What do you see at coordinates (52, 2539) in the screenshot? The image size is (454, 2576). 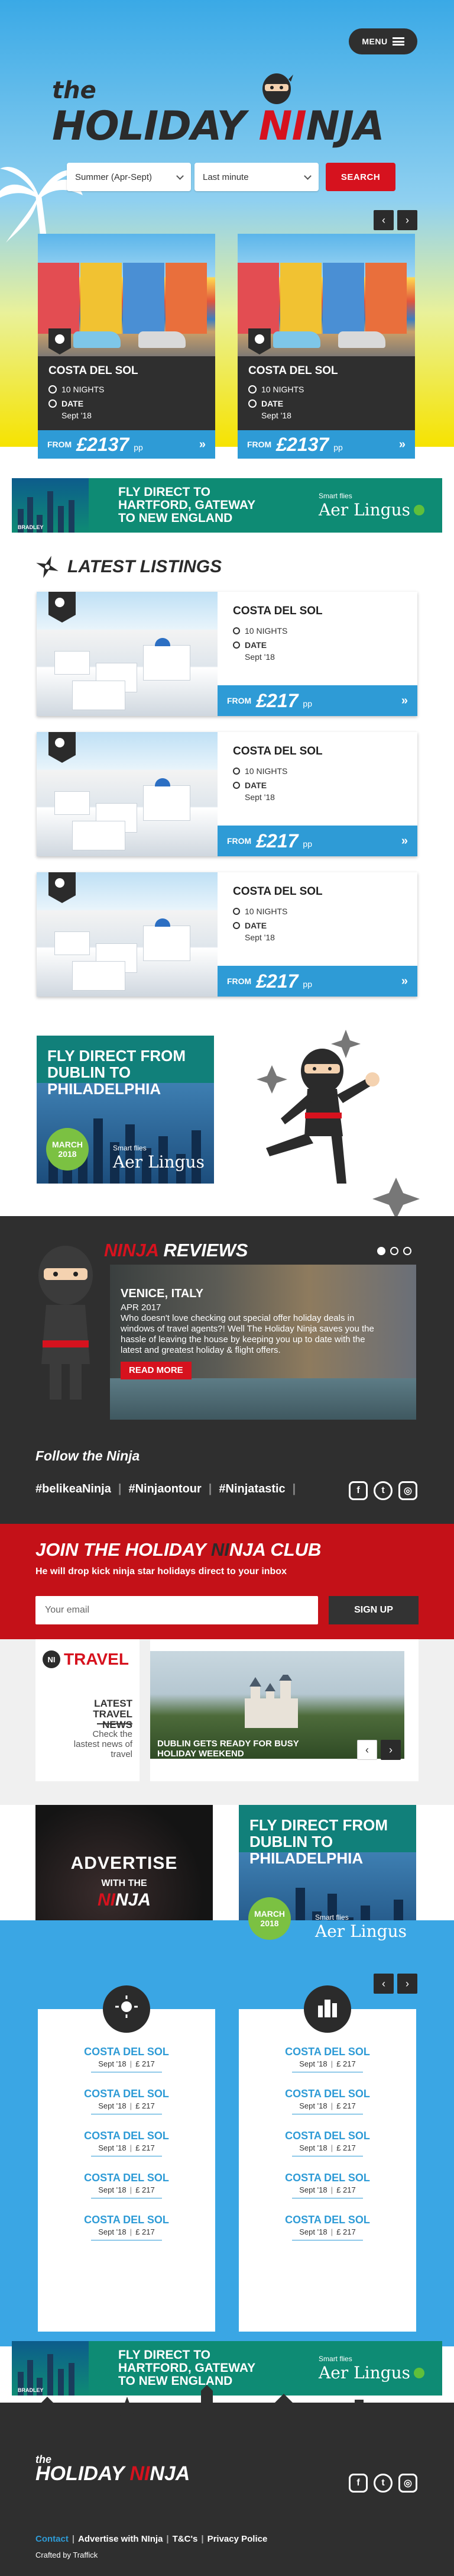 I see `contact-link: Contact` at bounding box center [52, 2539].